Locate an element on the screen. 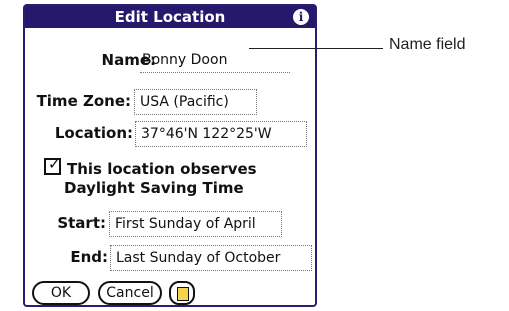  callout-label: Name field is located at coordinates (427, 44).